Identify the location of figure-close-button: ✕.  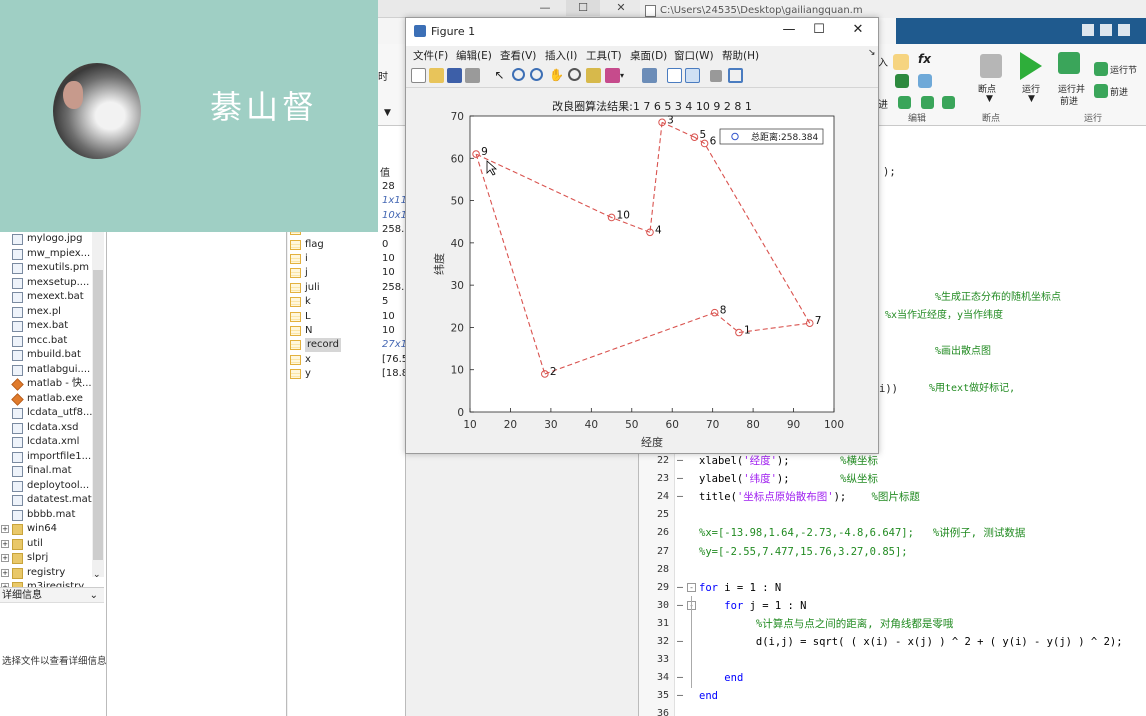
(858, 29).